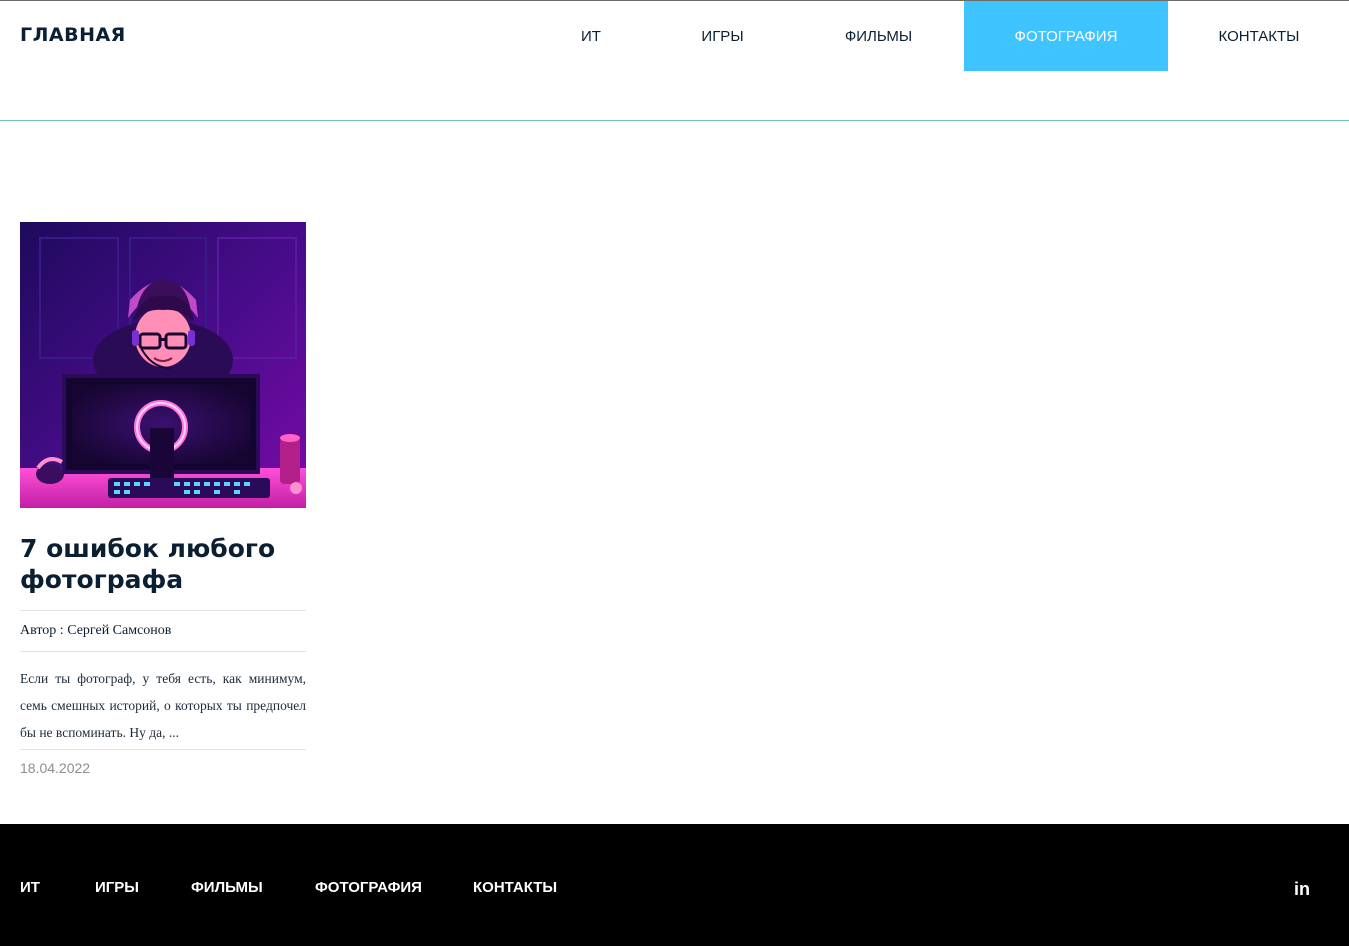  Describe the element at coordinates (1302, 889) in the screenshot. I see `linkedin-icon: in` at that location.